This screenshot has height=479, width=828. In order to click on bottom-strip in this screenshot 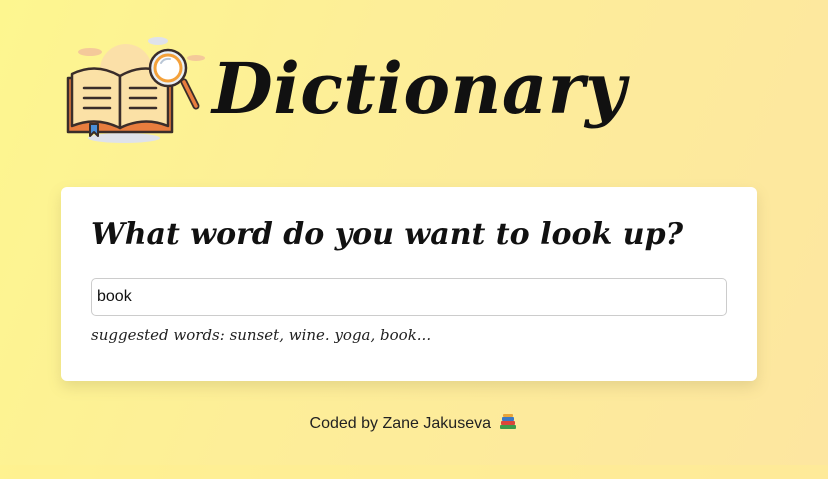, I will do `click(414, 472)`.